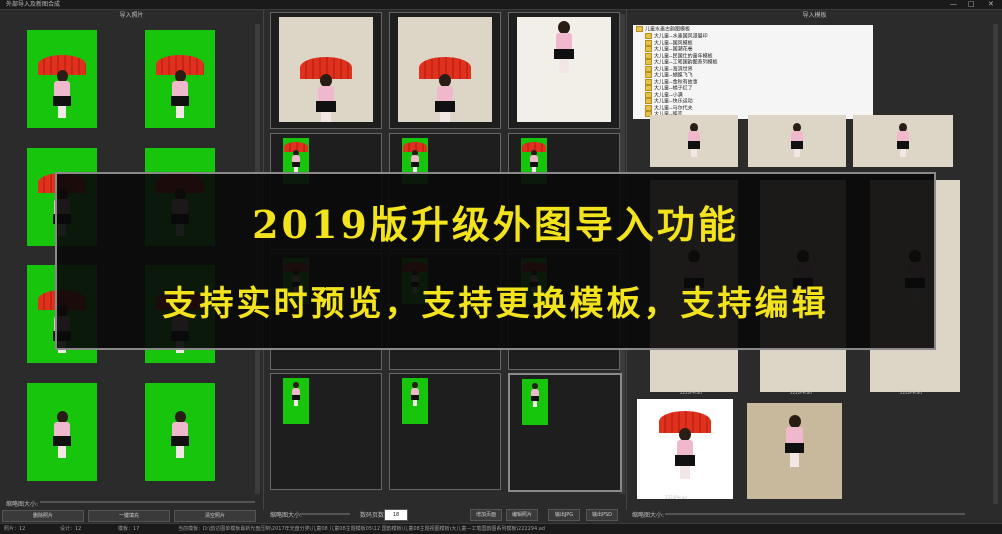  What do you see at coordinates (991, 4) in the screenshot?
I see `close-button: ✕` at bounding box center [991, 4].